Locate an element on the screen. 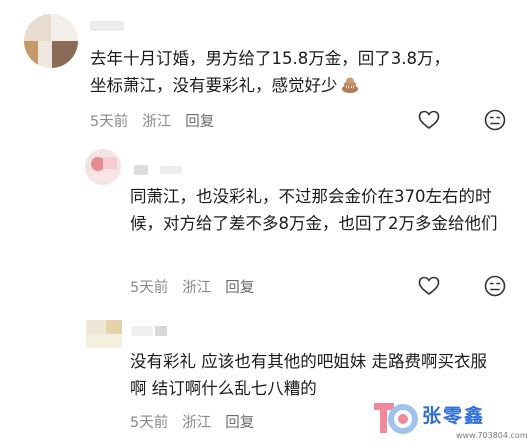 The height and width of the screenshot is (447, 528). watermark: 张零鑫 www.703804.com is located at coordinates (450, 419).